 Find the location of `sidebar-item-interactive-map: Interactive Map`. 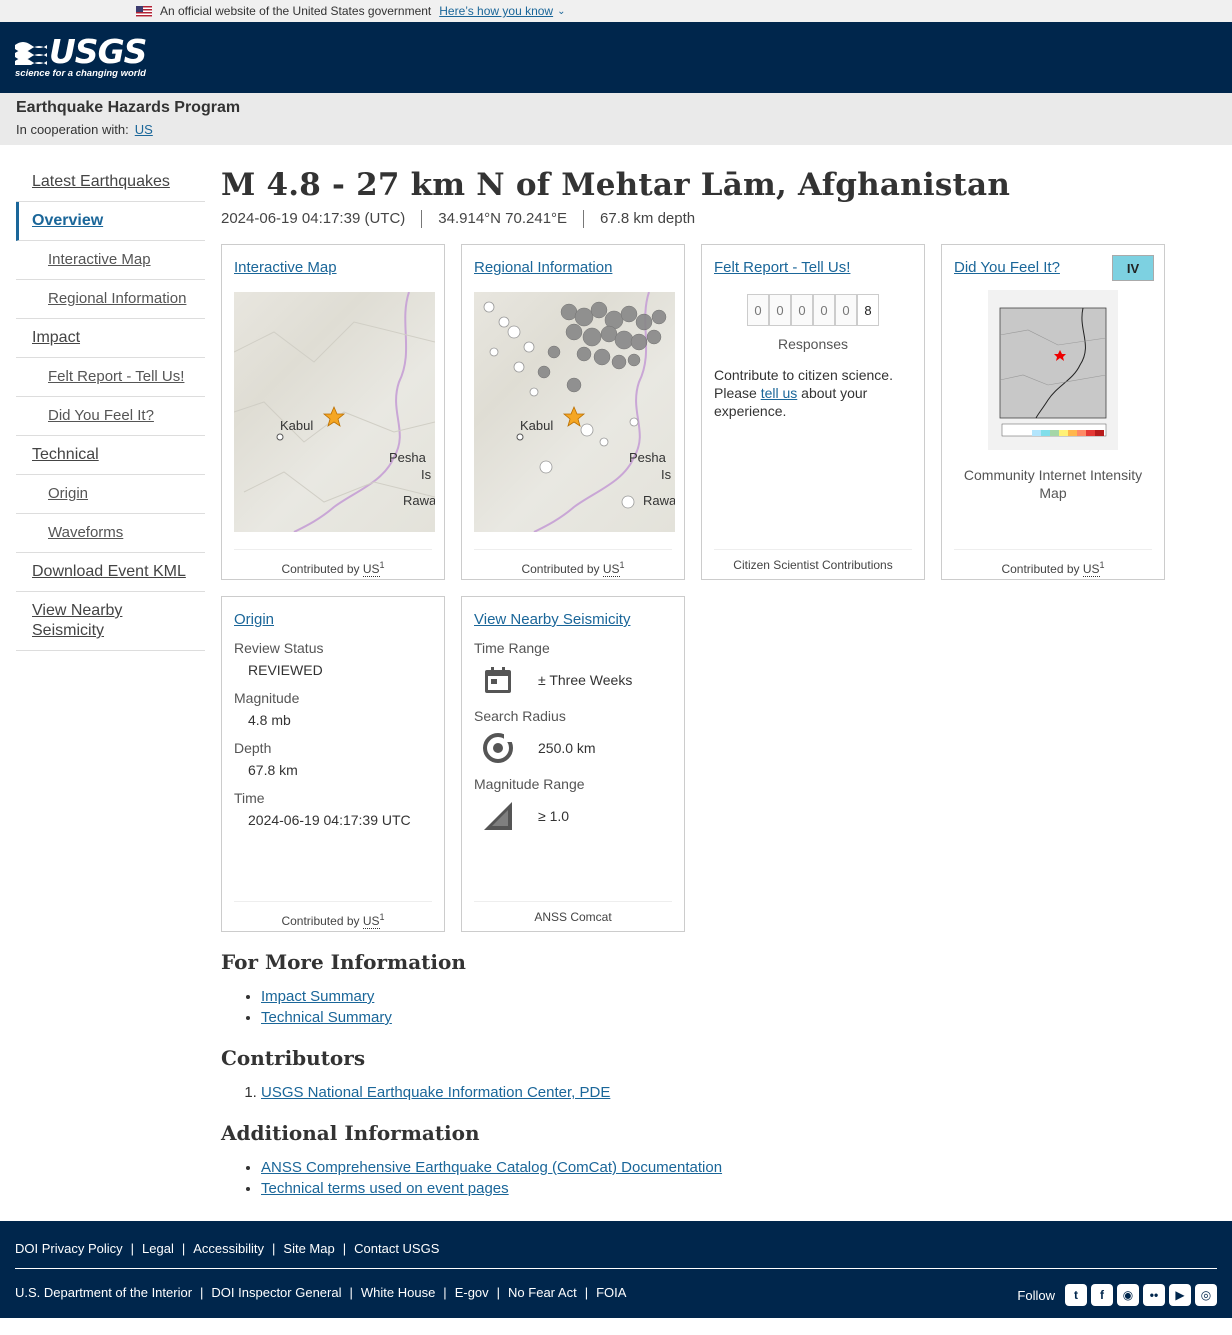

sidebar-item-interactive-map: Interactive Map is located at coordinates (110, 260).